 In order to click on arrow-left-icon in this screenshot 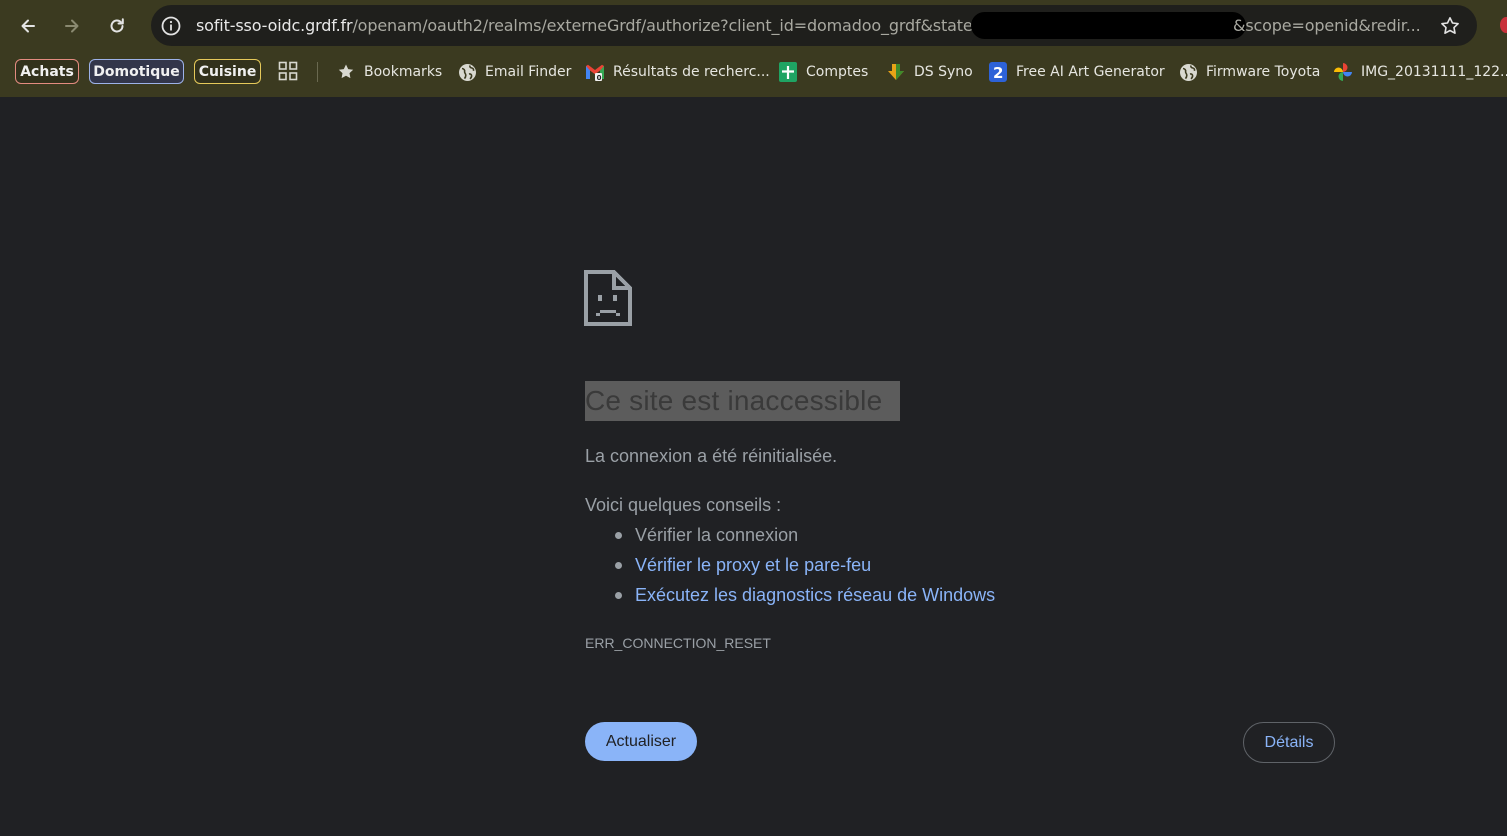, I will do `click(28, 26)`.